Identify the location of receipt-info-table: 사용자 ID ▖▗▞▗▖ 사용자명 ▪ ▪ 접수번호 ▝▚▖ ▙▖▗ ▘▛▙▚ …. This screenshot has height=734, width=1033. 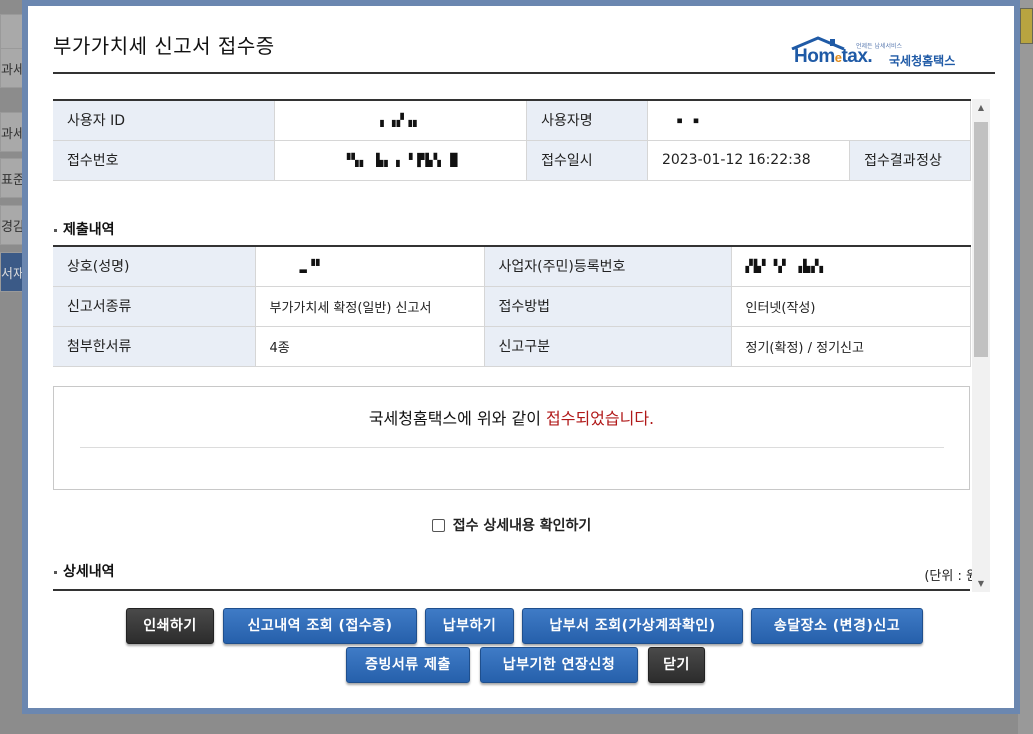
(512, 140).